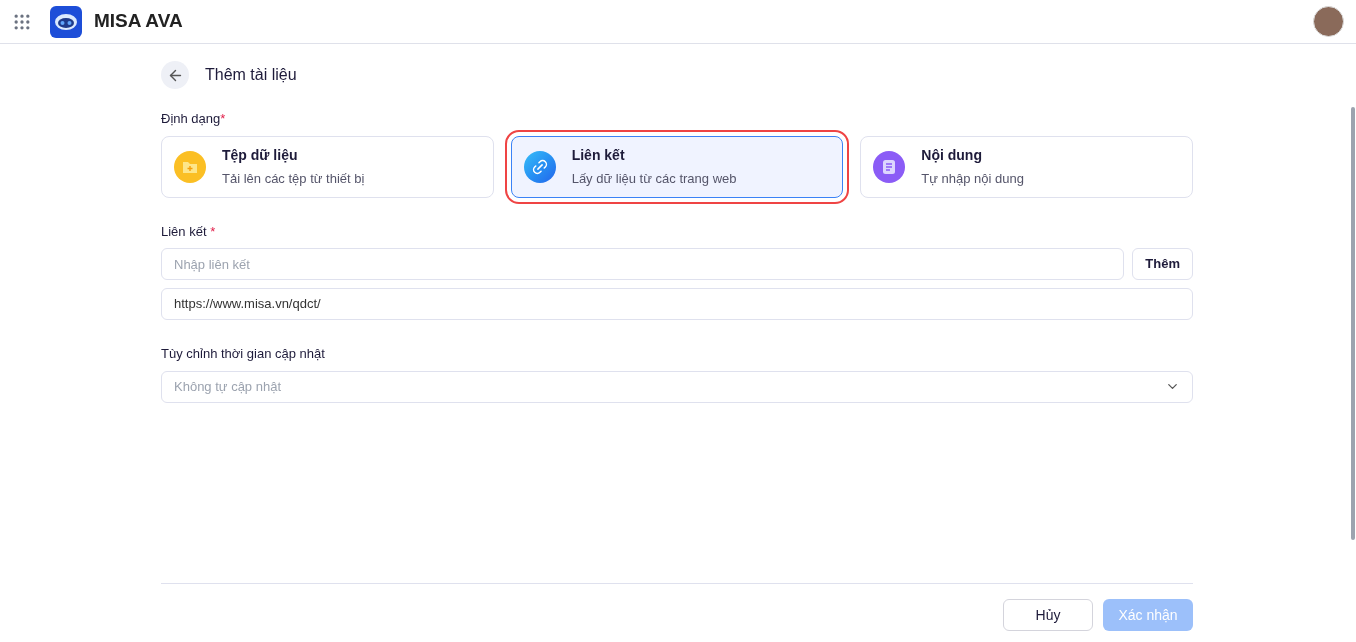 The width and height of the screenshot is (1356, 642). I want to click on back-button, so click(175, 75).